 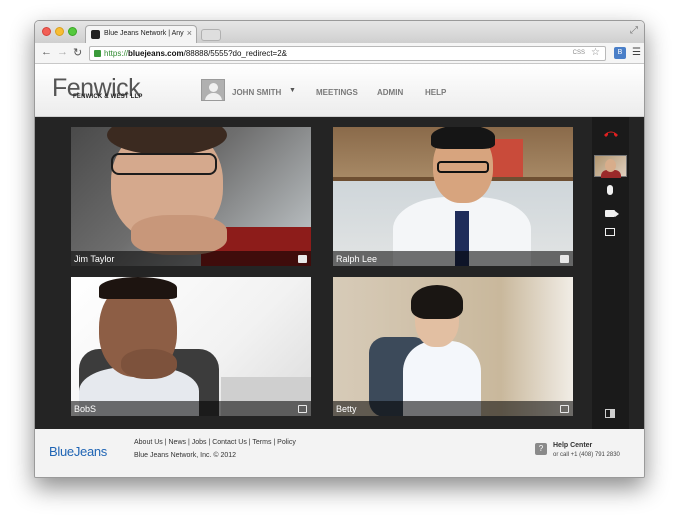 I want to click on participant-tile-ralph-lee: Ralph Lee, so click(x=453, y=196).